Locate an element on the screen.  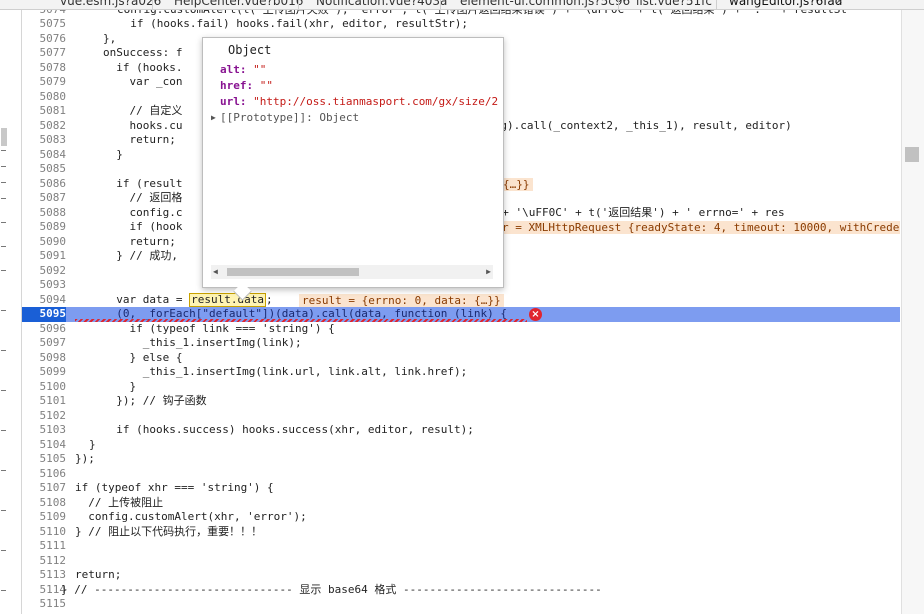
line-number: 5082 is located at coordinates (44, 126).